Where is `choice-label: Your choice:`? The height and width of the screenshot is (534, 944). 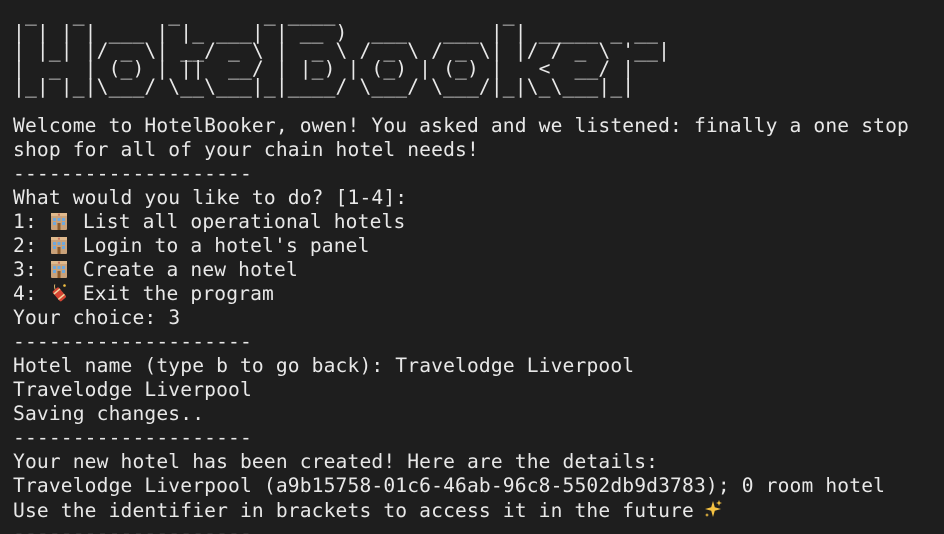 choice-label: Your choice: is located at coordinates (91, 317).